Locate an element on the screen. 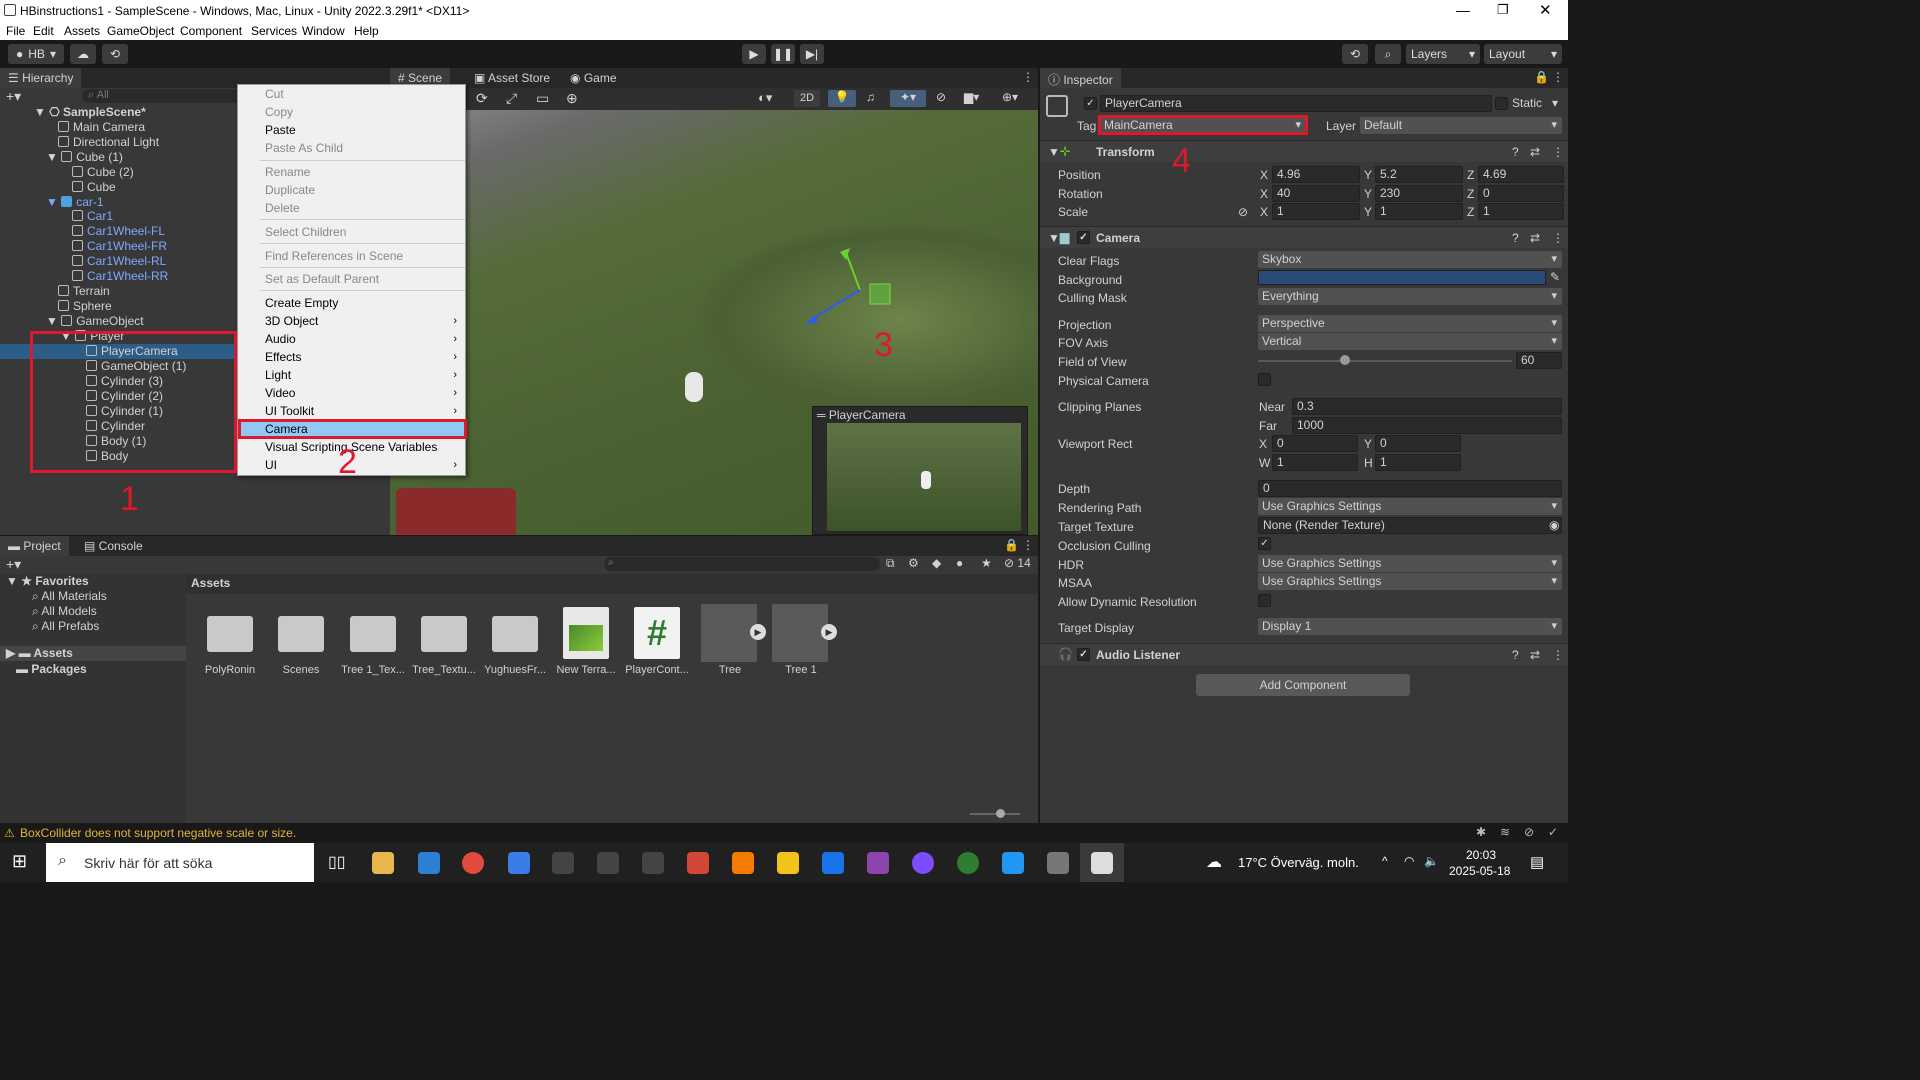  position-z-field: 4.69 is located at coordinates (1521, 174).